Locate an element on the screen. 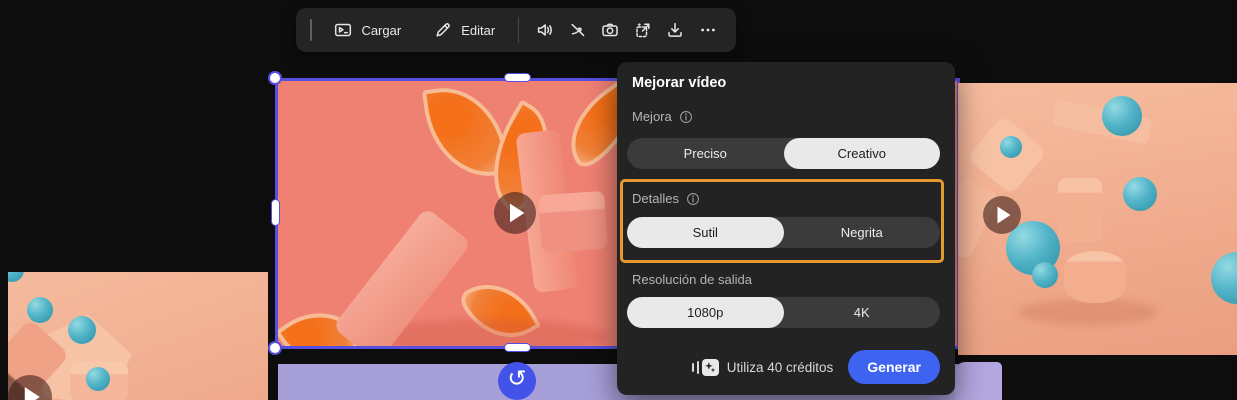 The image size is (1237, 400). panel-title: Mejorar vídeo is located at coordinates (679, 83).